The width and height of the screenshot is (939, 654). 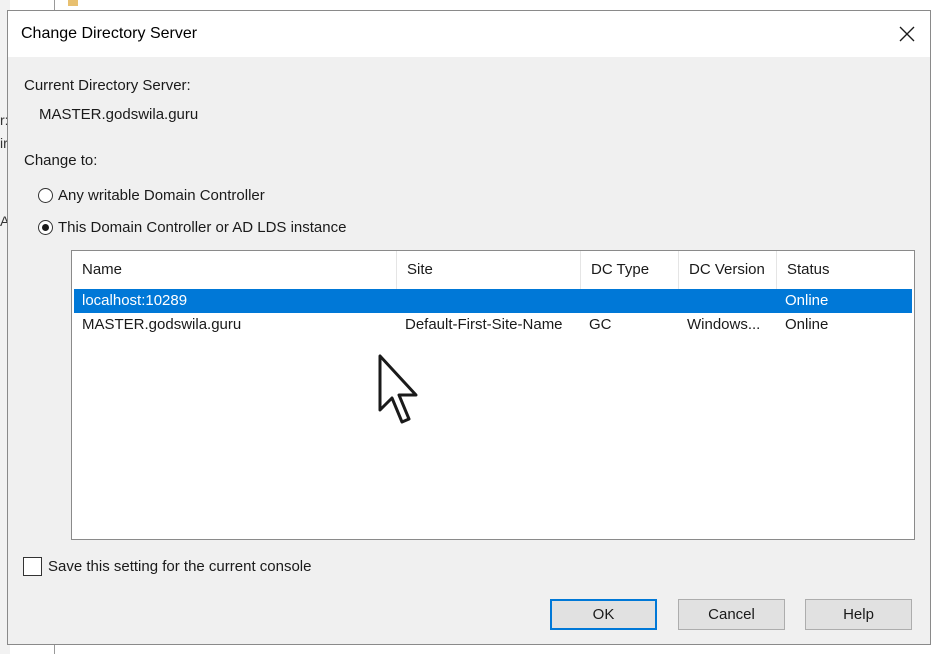 What do you see at coordinates (32, 566) in the screenshot?
I see `save-setting-checkbox` at bounding box center [32, 566].